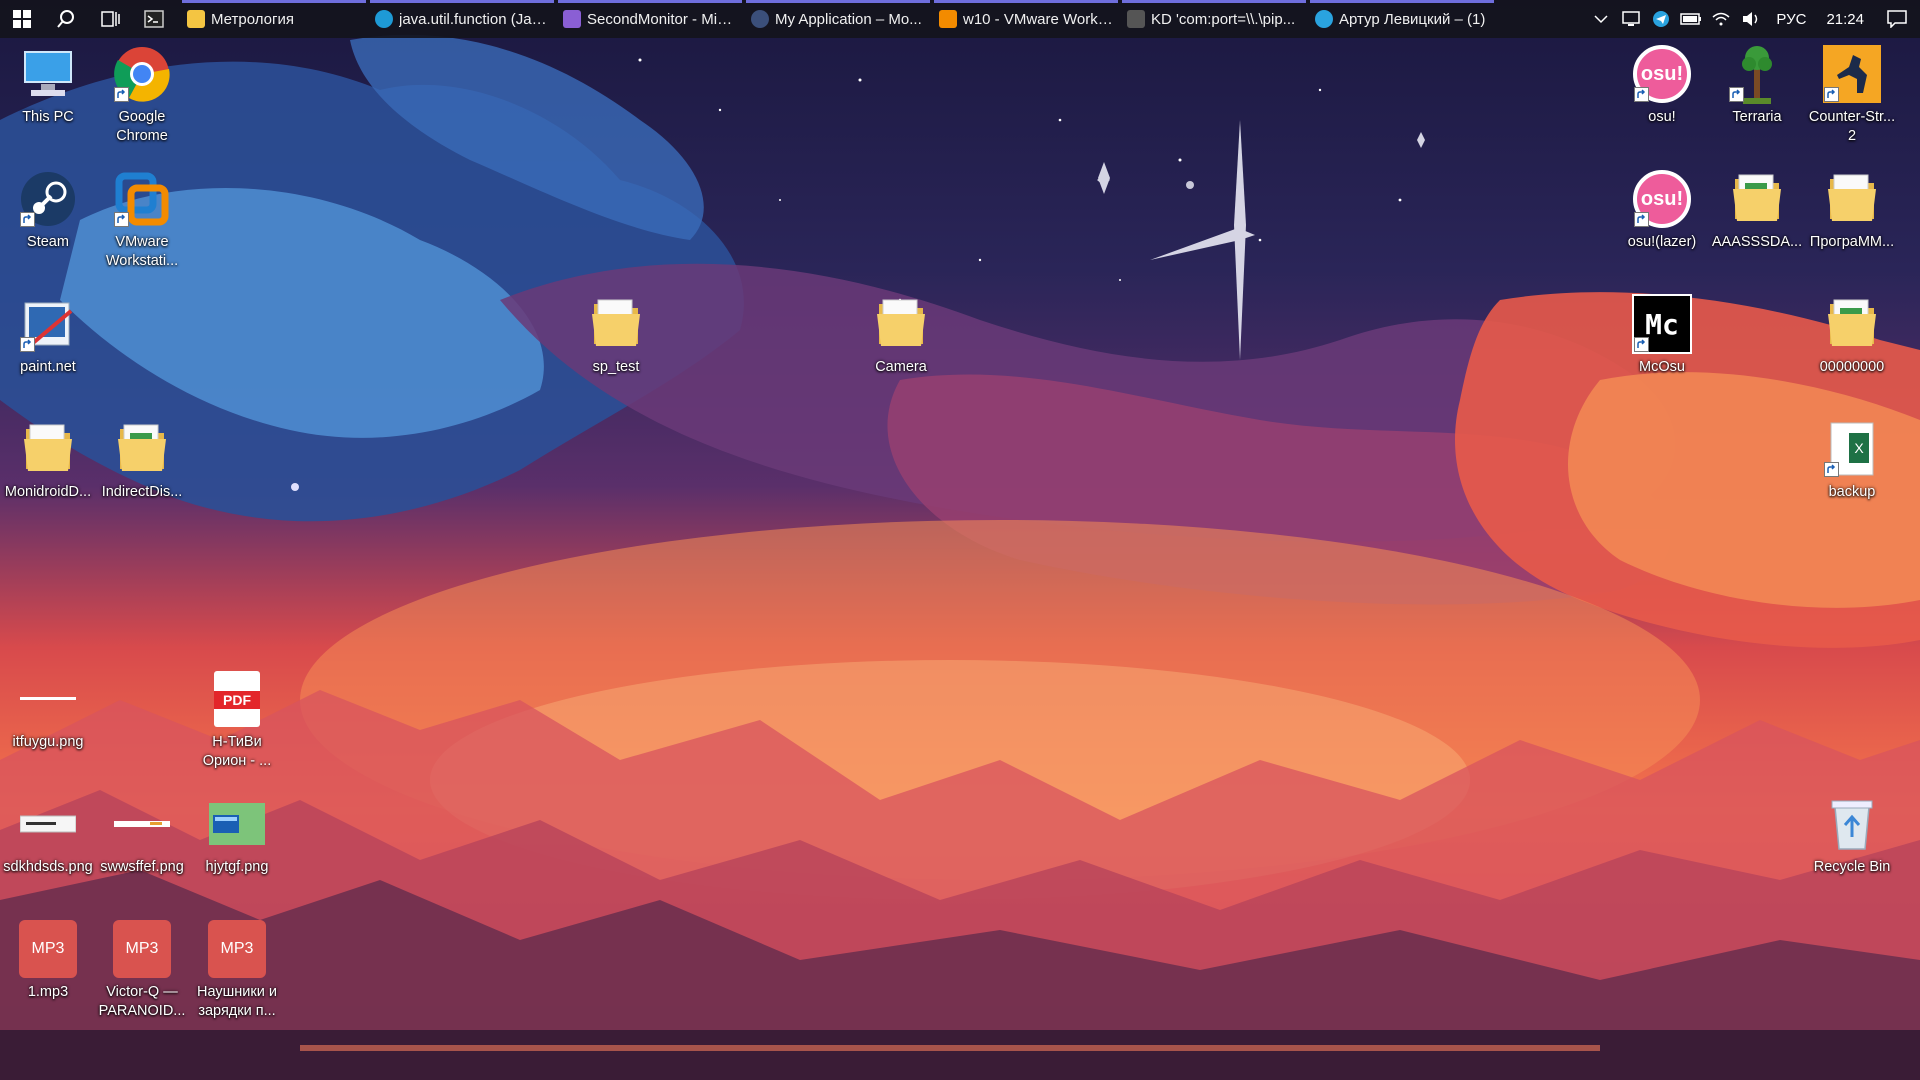 This screenshot has width=1920, height=1080. I want to click on desktop-icon-label: backup, so click(1852, 492).